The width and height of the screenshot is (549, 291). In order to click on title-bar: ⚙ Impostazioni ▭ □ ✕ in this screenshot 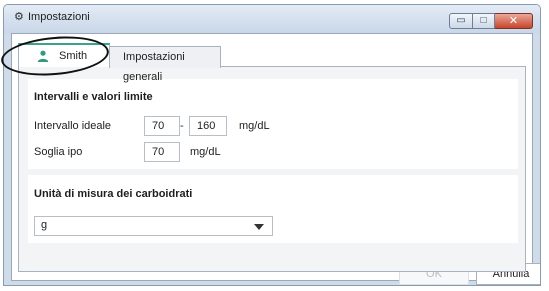, I will do `click(272, 19)`.